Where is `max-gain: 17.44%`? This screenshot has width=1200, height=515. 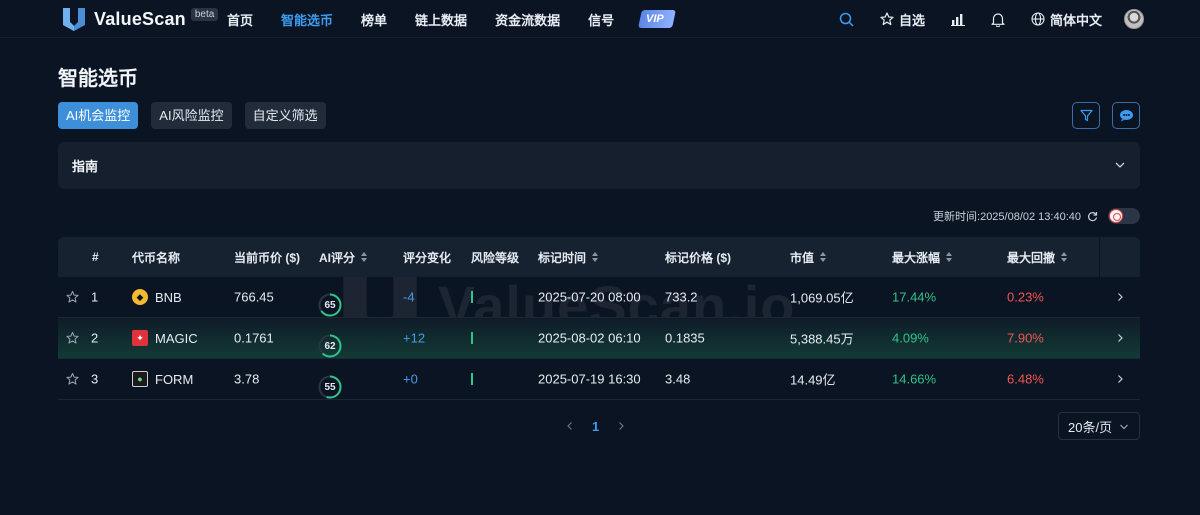 max-gain: 17.44% is located at coordinates (914, 297).